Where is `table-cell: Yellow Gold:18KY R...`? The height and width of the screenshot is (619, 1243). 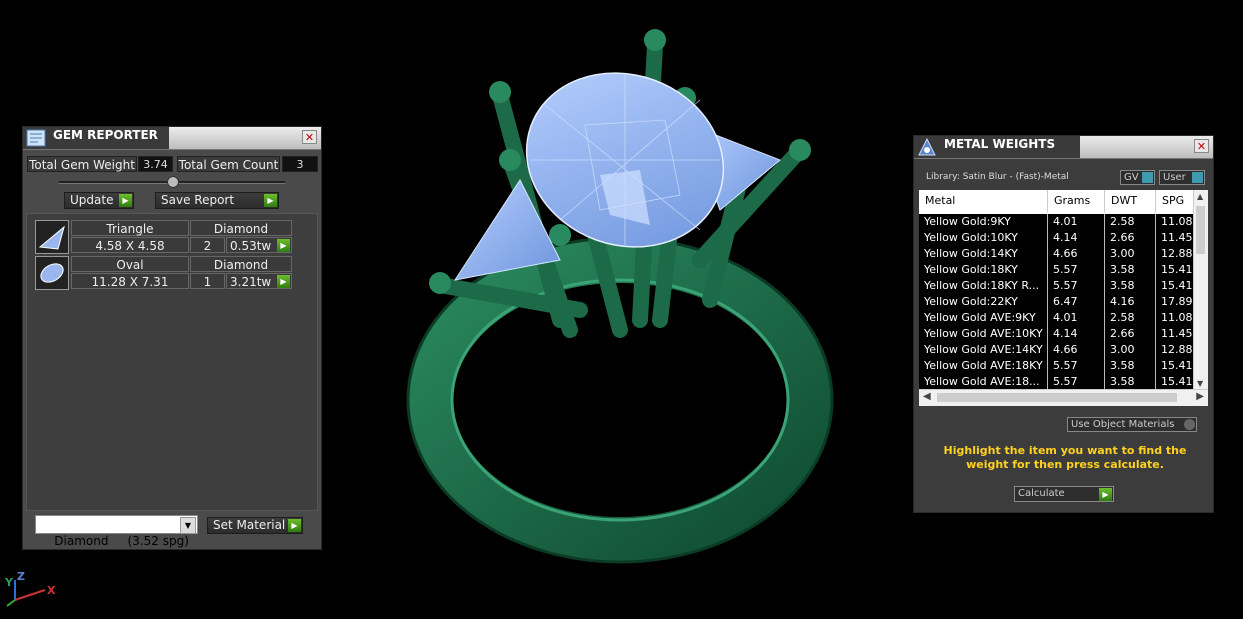
table-cell: Yellow Gold:18KY R... is located at coordinates (983, 286).